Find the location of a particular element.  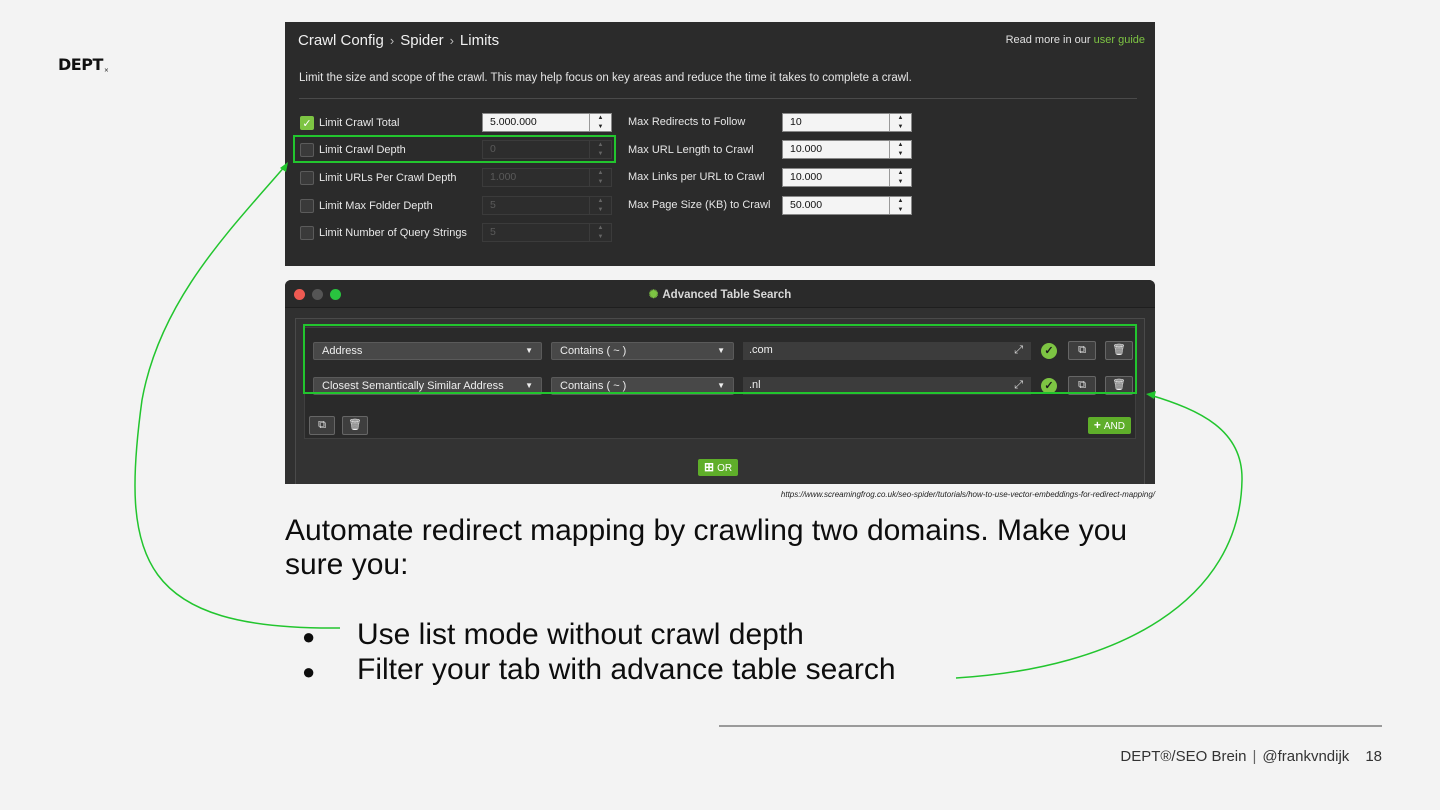

limit-query-strings-row: Limit Number of Query Strings is located at coordinates (383, 233).